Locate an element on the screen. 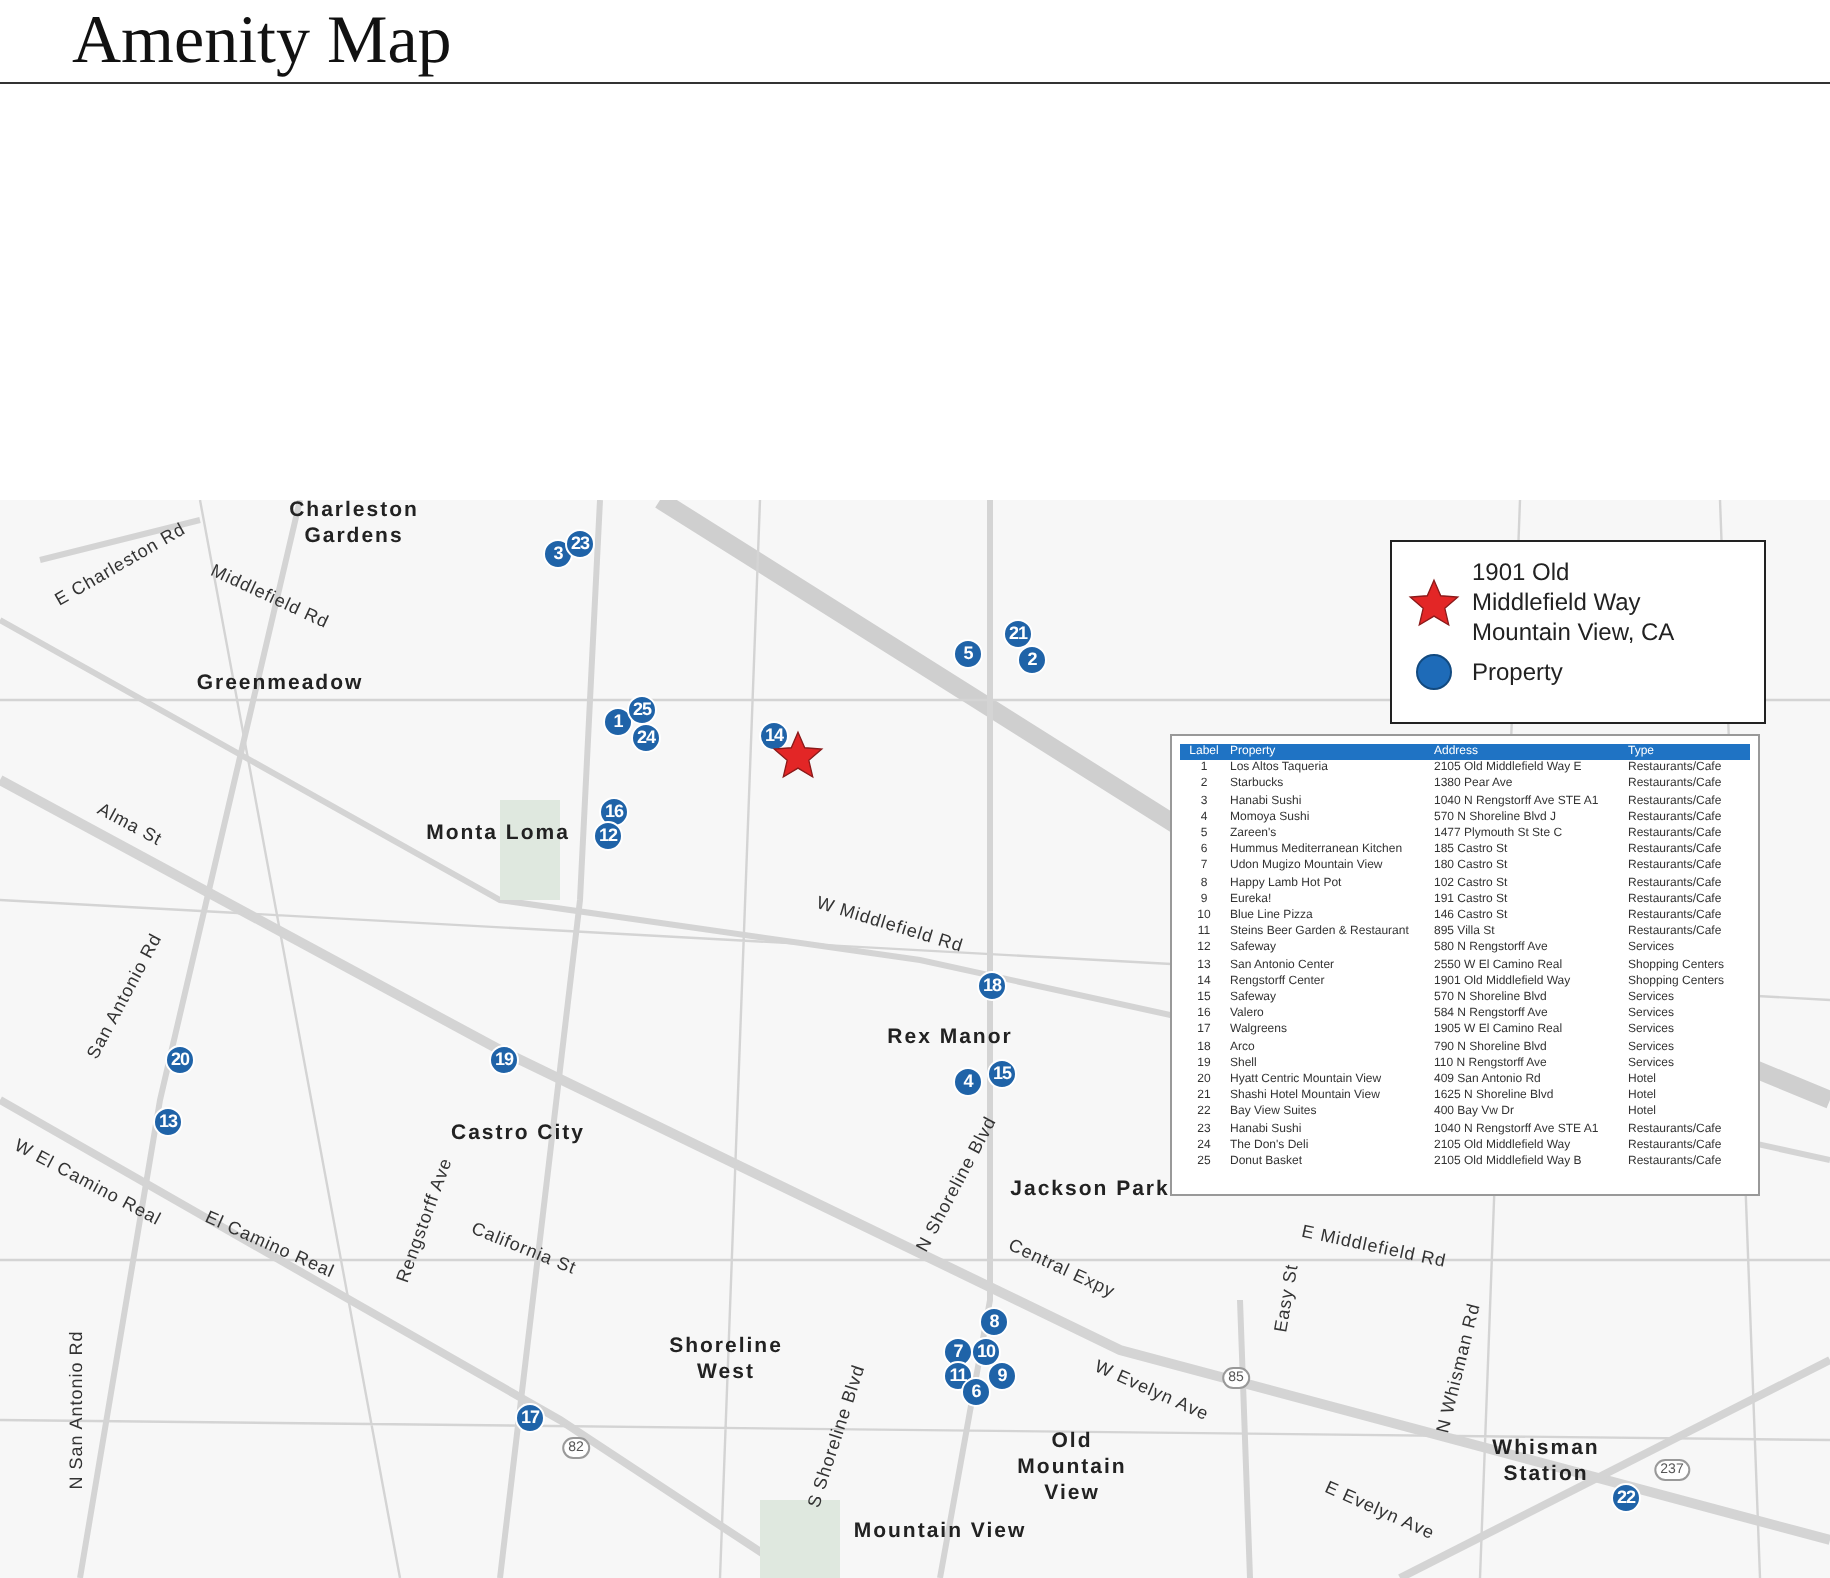 Image resolution: width=1830 pixels, height=1578 pixels. neighborhood-label: Mountain View is located at coordinates (940, 1532).